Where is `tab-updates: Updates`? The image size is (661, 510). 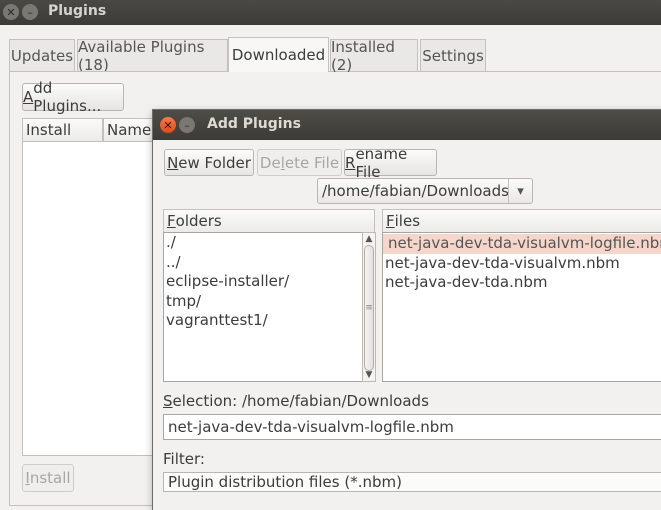 tab-updates: Updates is located at coordinates (42, 55).